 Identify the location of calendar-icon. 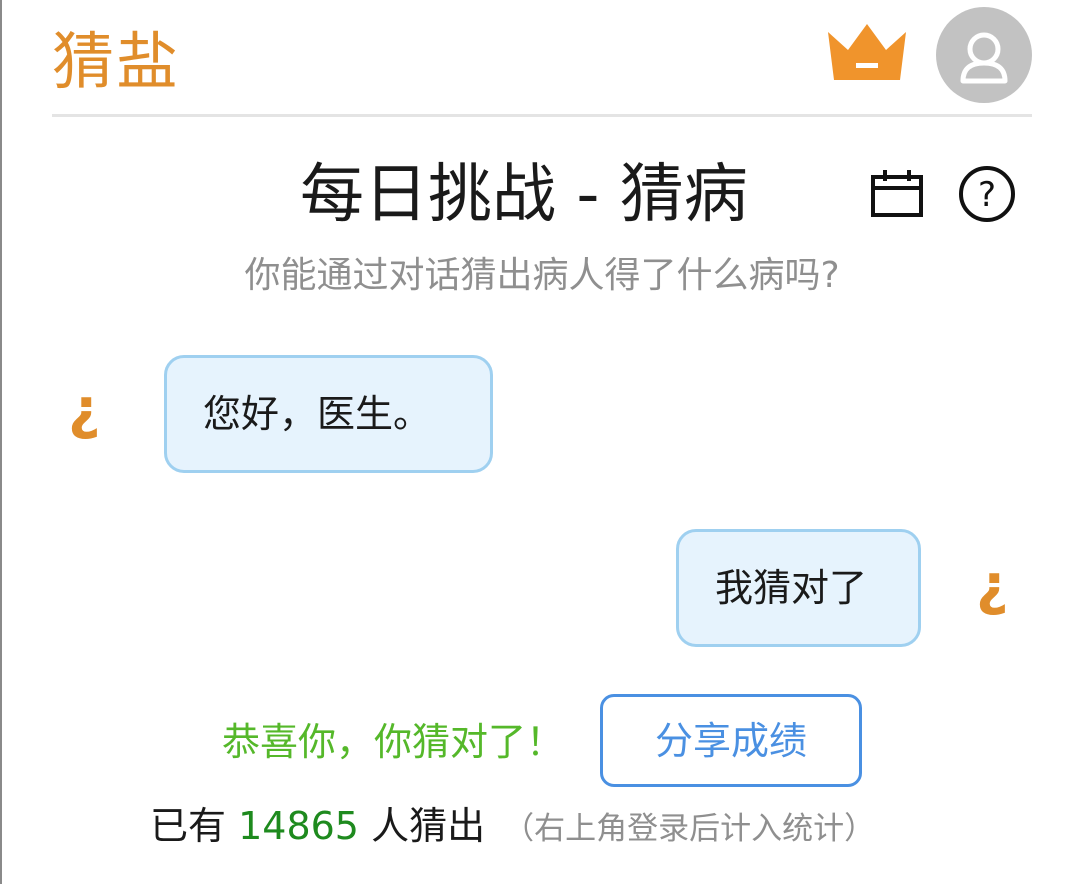
(897, 194).